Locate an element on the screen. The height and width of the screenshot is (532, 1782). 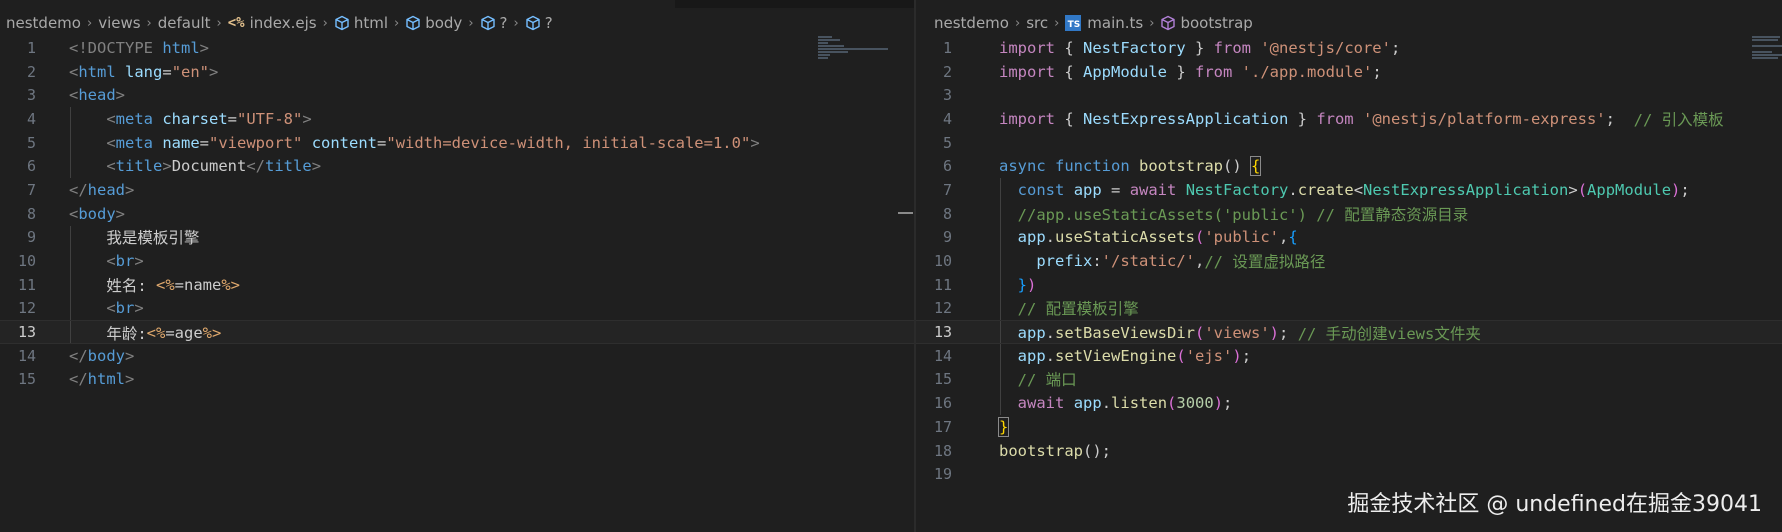
sash-handle is located at coordinates (905, 213).